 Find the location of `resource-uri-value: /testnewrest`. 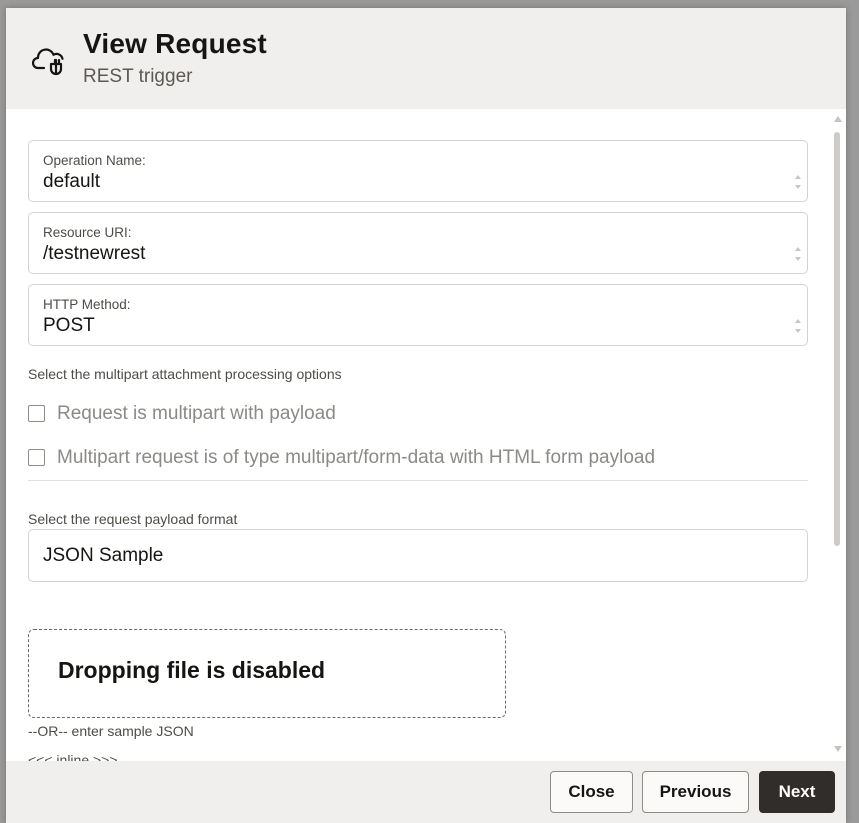

resource-uri-value: /testnewrest is located at coordinates (94, 253).